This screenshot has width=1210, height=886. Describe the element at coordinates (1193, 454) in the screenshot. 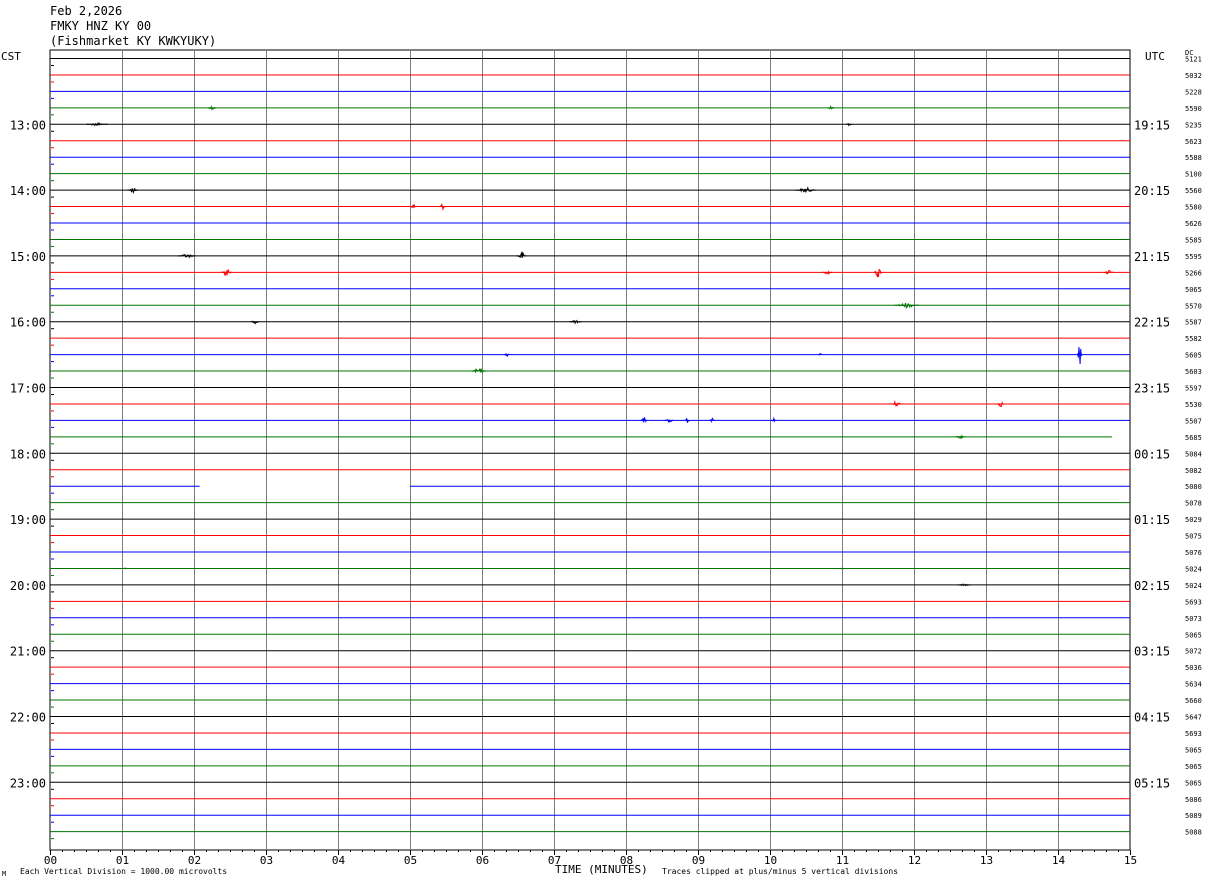

I see `dc-value: 5084` at that location.